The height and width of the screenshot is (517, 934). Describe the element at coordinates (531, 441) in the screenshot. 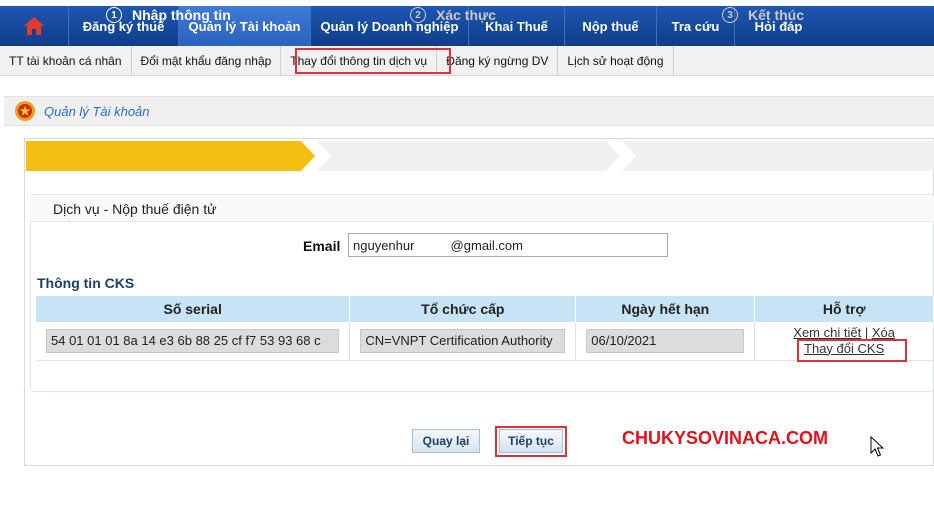

I see `next-highlight-box` at that location.